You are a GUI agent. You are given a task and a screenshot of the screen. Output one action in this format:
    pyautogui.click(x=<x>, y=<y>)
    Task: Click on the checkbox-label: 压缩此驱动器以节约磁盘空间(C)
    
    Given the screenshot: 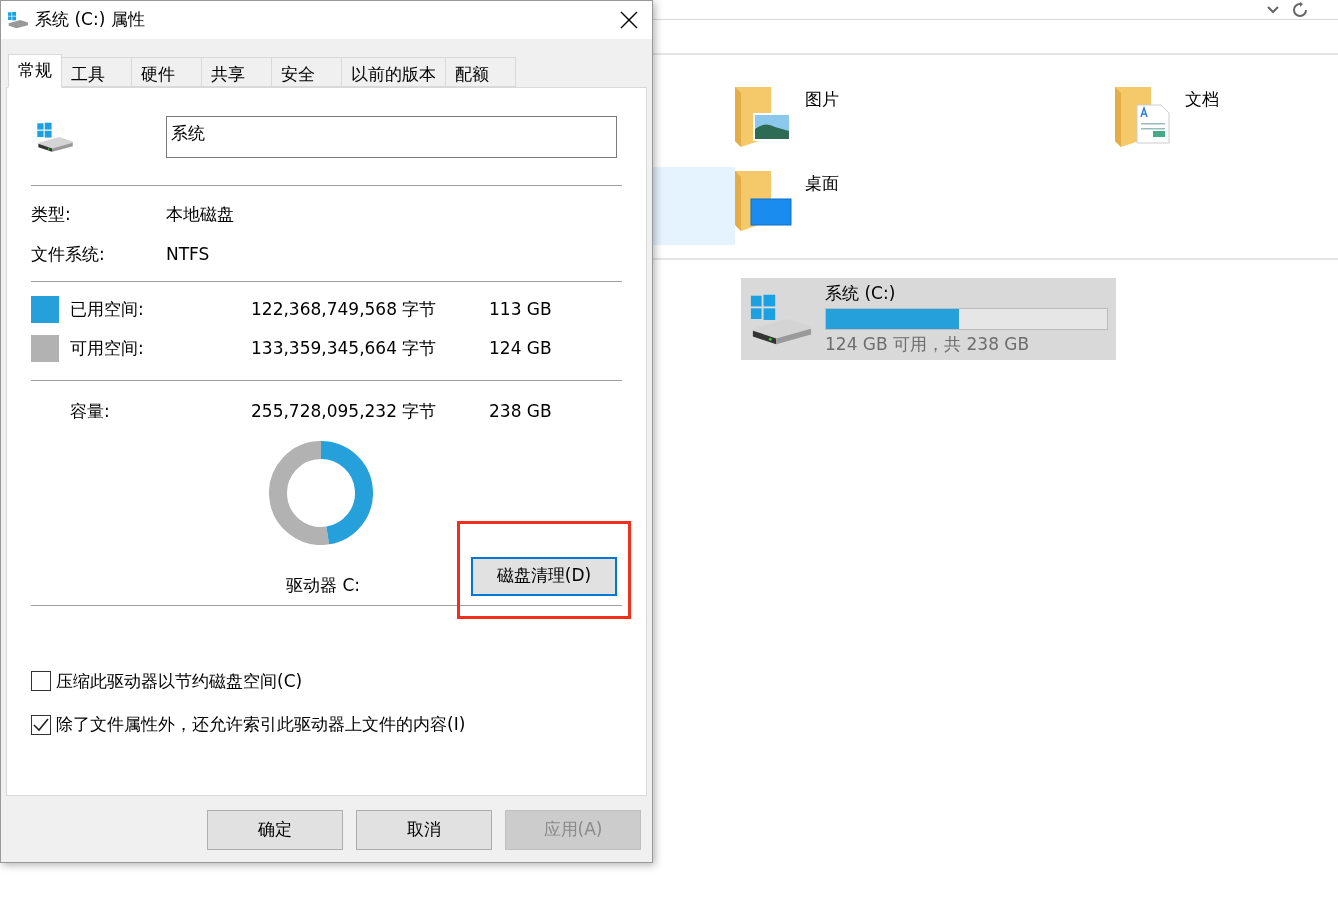 What is the action you would take?
    pyautogui.click(x=179, y=681)
    